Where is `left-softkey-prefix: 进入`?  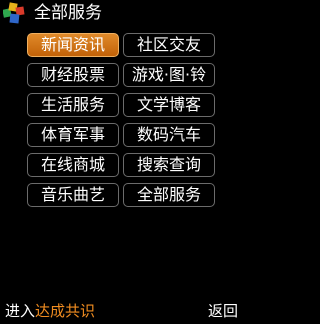
left-softkey-prefix: 进入 is located at coordinates (20, 311).